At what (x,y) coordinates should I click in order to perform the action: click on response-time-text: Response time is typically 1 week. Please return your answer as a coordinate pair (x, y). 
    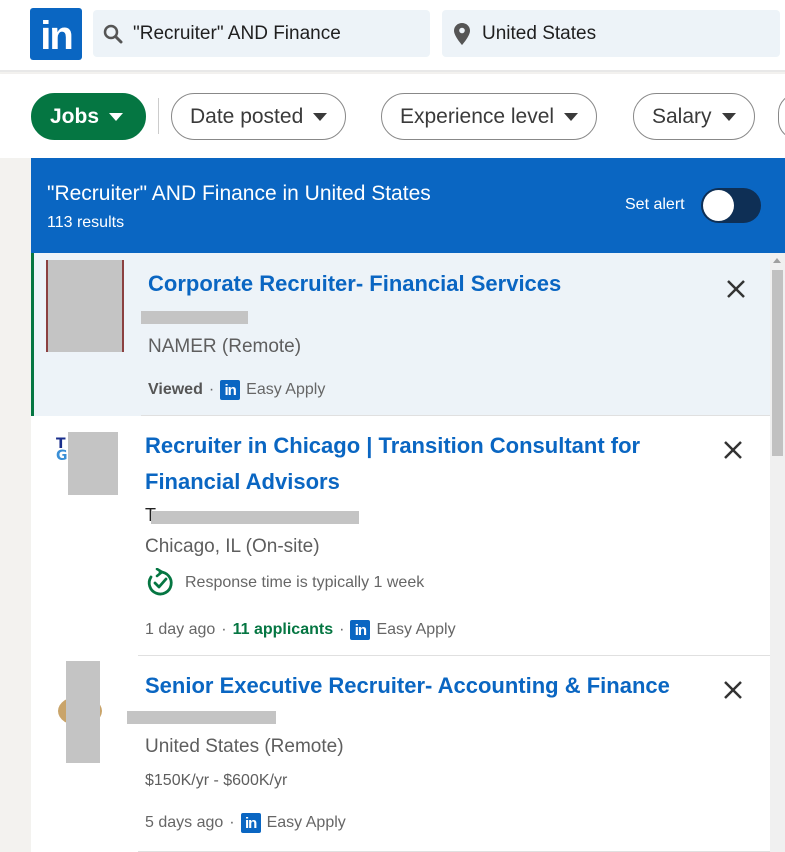
    Looking at the image, I should click on (305, 582).